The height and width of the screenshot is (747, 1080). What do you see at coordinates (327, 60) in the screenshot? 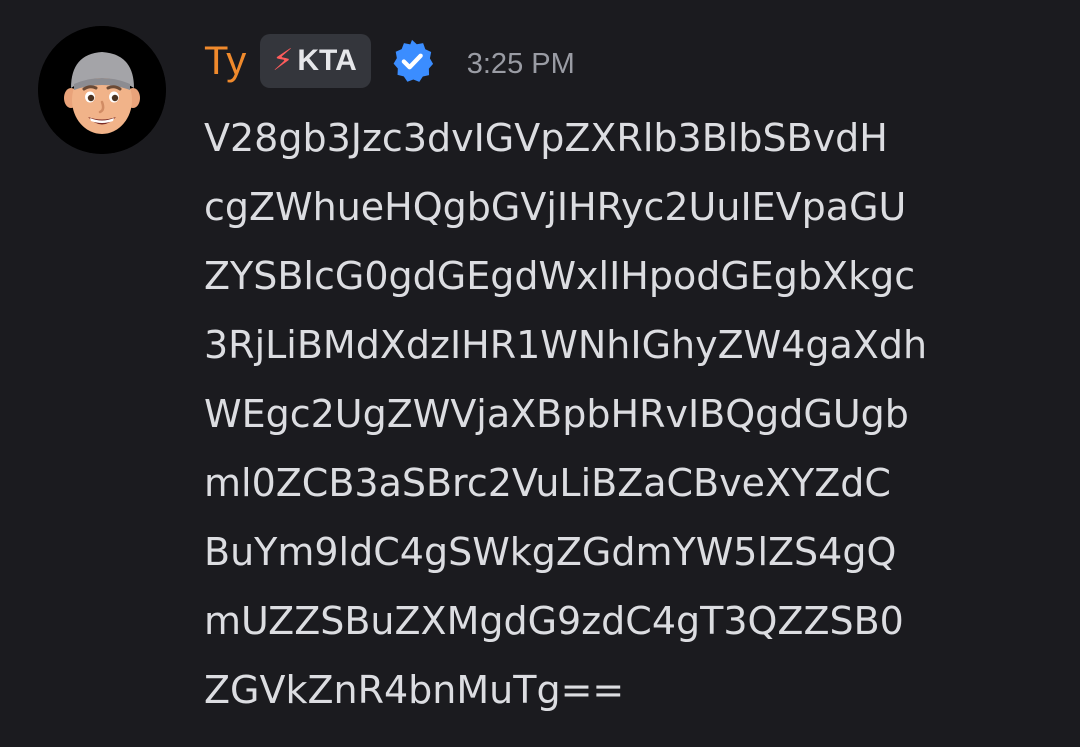
I see `user-tag-label: KTA` at bounding box center [327, 60].